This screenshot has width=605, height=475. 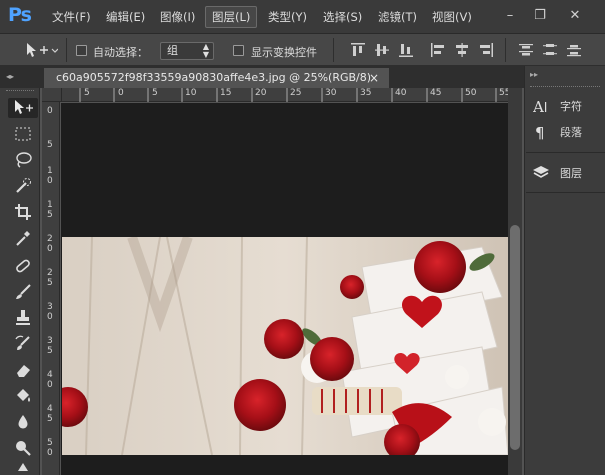 I want to click on ruler-label: 35, so click(x=366, y=93).